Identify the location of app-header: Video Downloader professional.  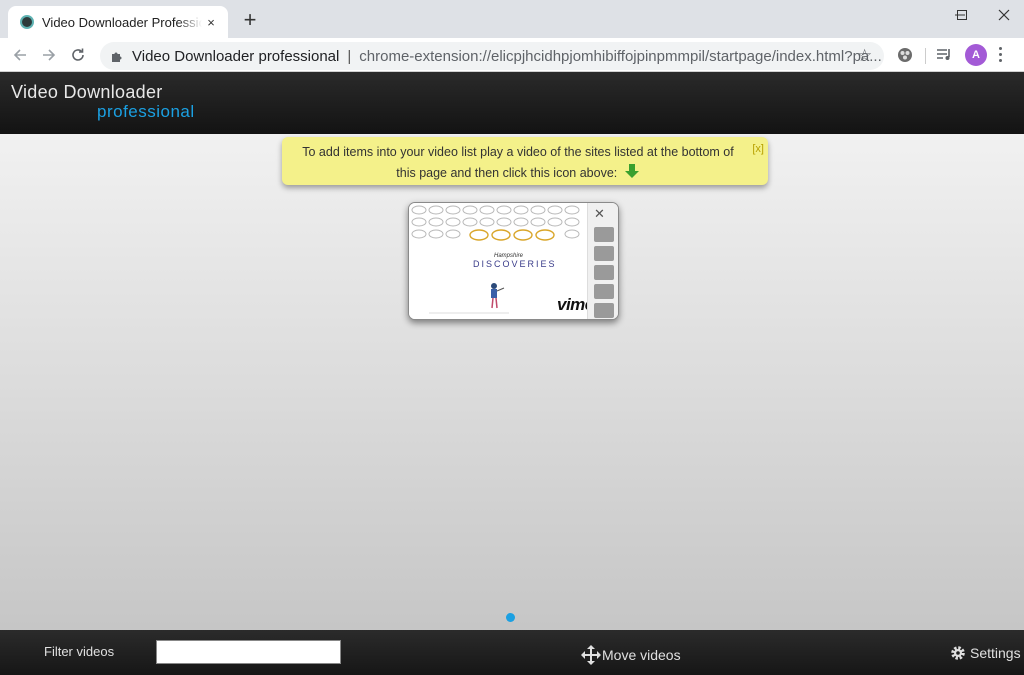
(512, 103).